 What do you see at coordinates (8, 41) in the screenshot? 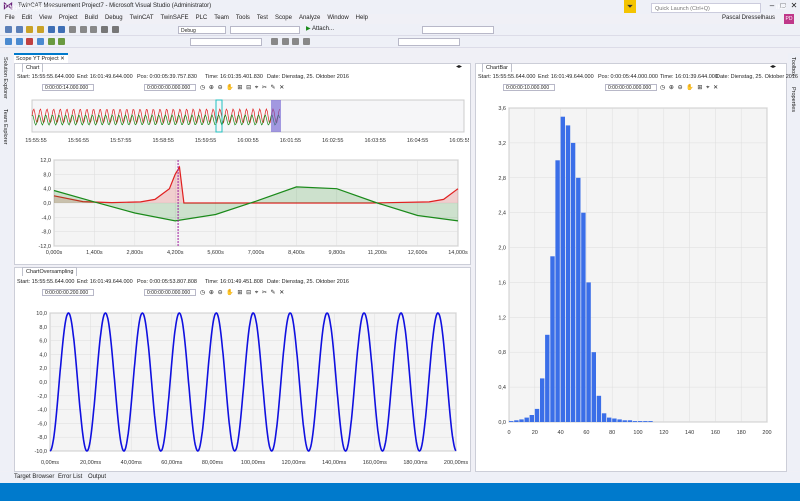
I see `scope-icon` at bounding box center [8, 41].